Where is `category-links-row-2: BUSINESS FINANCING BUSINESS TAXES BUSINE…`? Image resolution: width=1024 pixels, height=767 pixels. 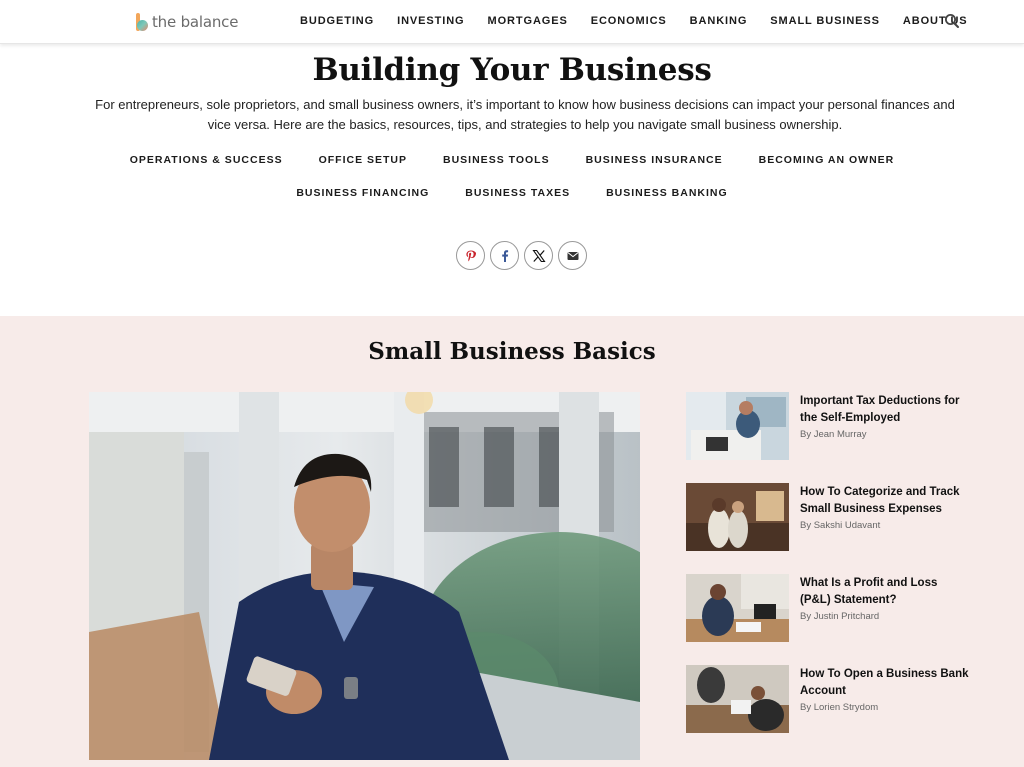
category-links-row-2: BUSINESS FINANCING BUSINESS TAXES BUSINE… is located at coordinates (512, 193).